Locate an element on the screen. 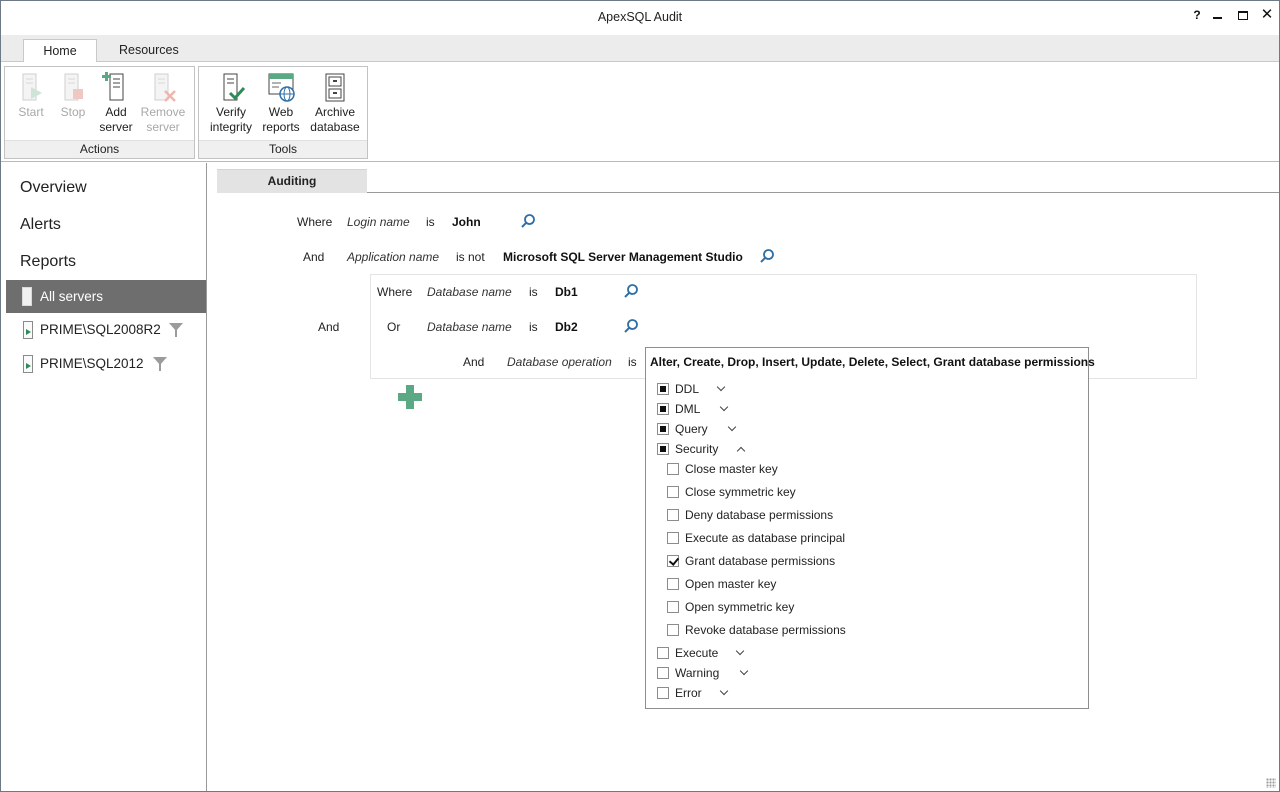 The width and height of the screenshot is (1280, 792). archive-line1: Archive is located at coordinates (334, 112).